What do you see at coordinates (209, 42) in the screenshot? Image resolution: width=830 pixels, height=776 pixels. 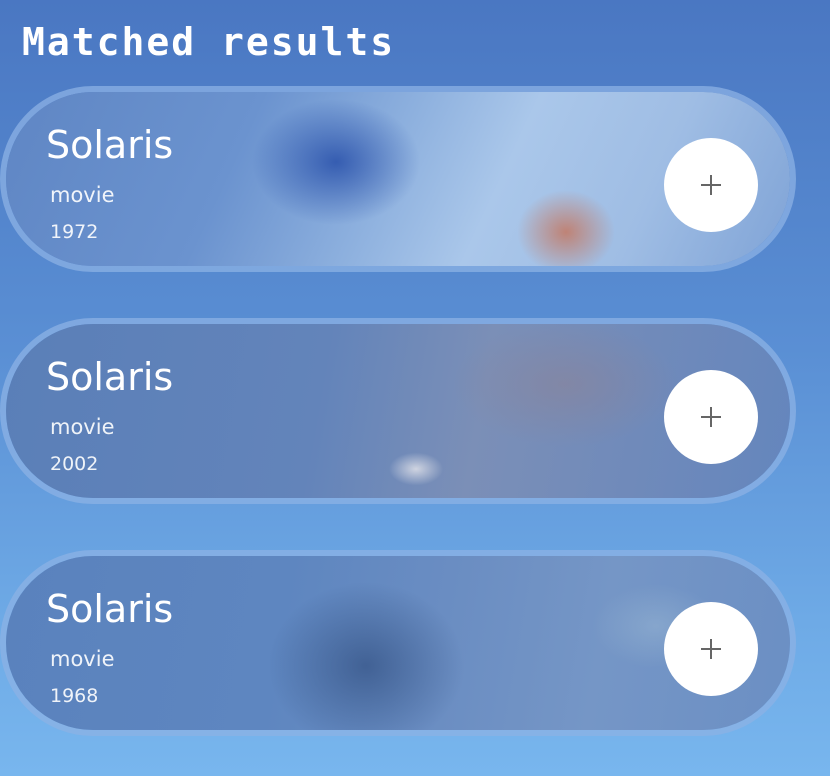 I see `page-title: Matched results` at bounding box center [209, 42].